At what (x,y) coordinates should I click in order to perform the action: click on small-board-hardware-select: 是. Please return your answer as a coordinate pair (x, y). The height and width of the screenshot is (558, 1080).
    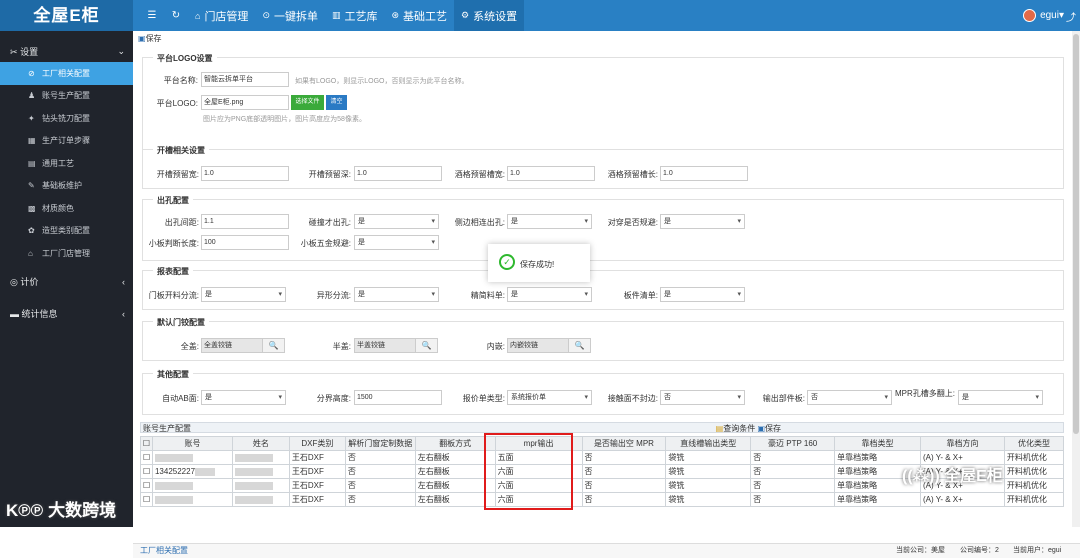
    Looking at the image, I should click on (396, 242).